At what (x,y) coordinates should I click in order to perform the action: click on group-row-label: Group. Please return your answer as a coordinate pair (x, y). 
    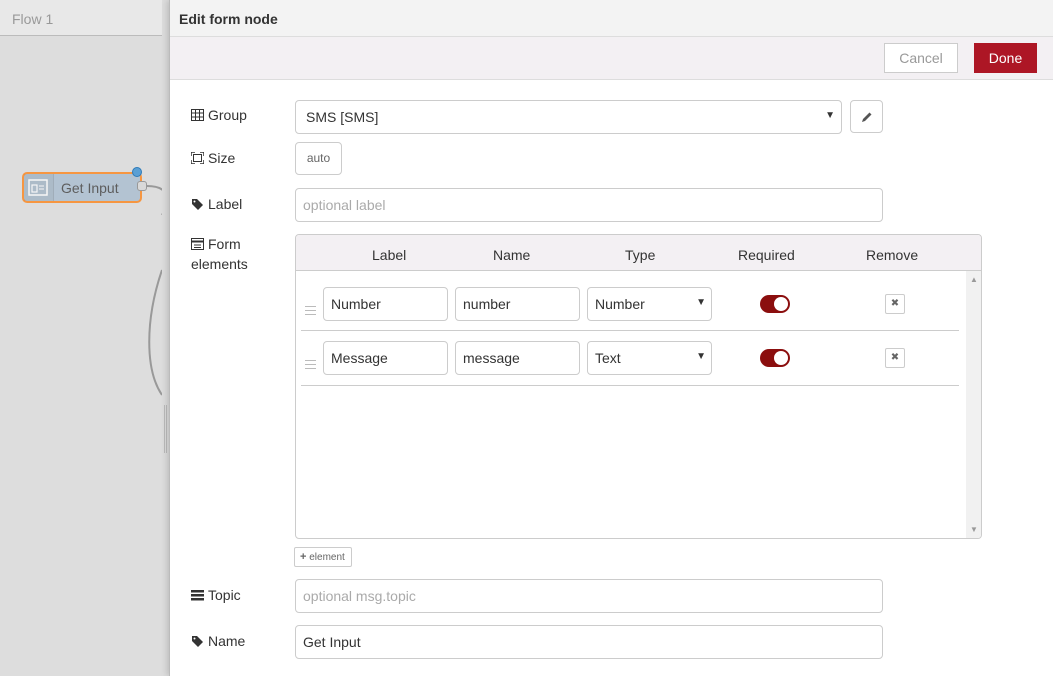
    Looking at the image, I should click on (219, 115).